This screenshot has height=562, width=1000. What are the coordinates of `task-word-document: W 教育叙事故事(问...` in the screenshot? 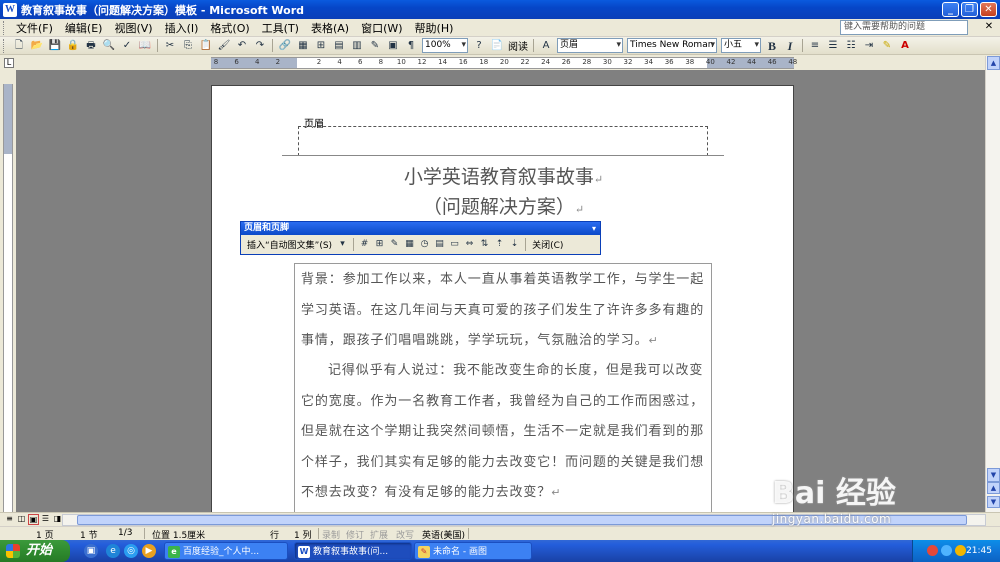 It's located at (353, 551).